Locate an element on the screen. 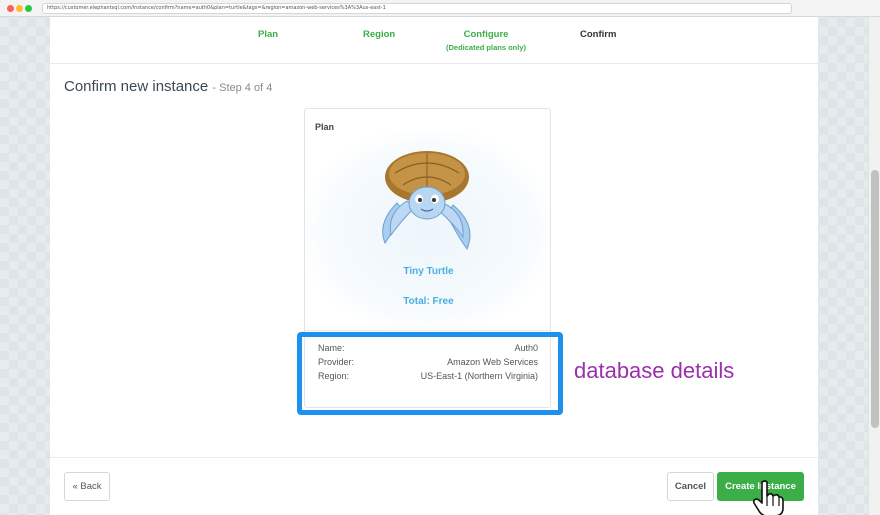 This screenshot has height=515, width=880. step-label: Region is located at coordinates (379, 34).